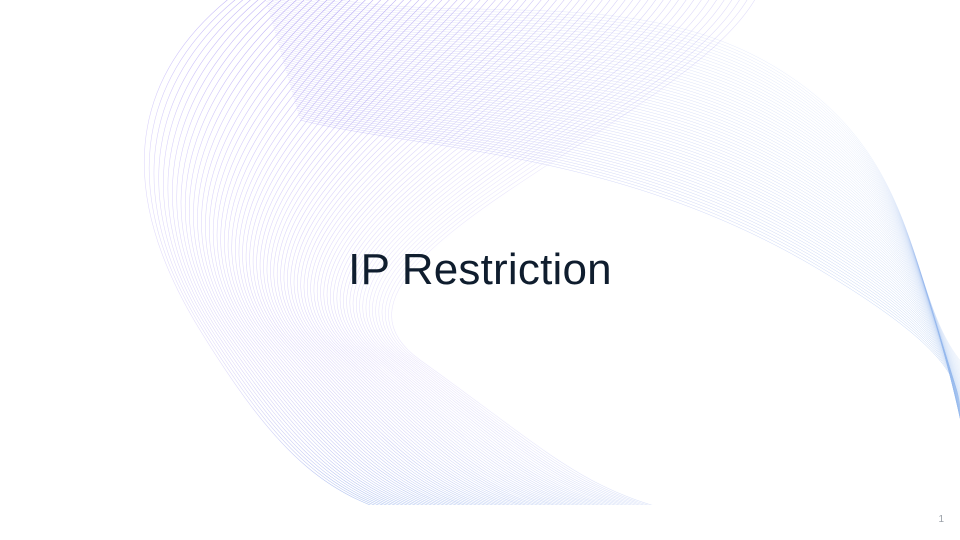 Image resolution: width=960 pixels, height=540 pixels. What do you see at coordinates (941, 519) in the screenshot?
I see `page-number: 1` at bounding box center [941, 519].